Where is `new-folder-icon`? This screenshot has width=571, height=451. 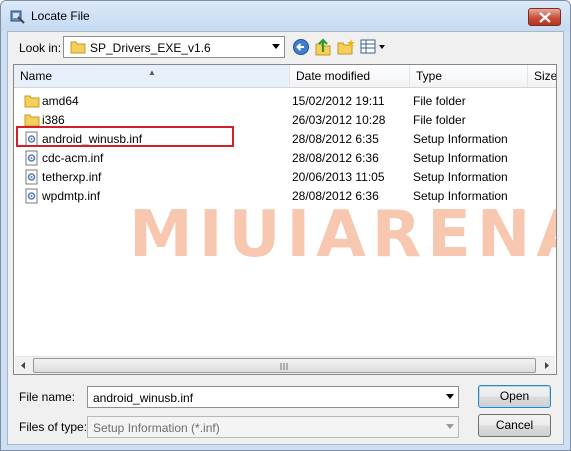 new-folder-icon is located at coordinates (346, 47).